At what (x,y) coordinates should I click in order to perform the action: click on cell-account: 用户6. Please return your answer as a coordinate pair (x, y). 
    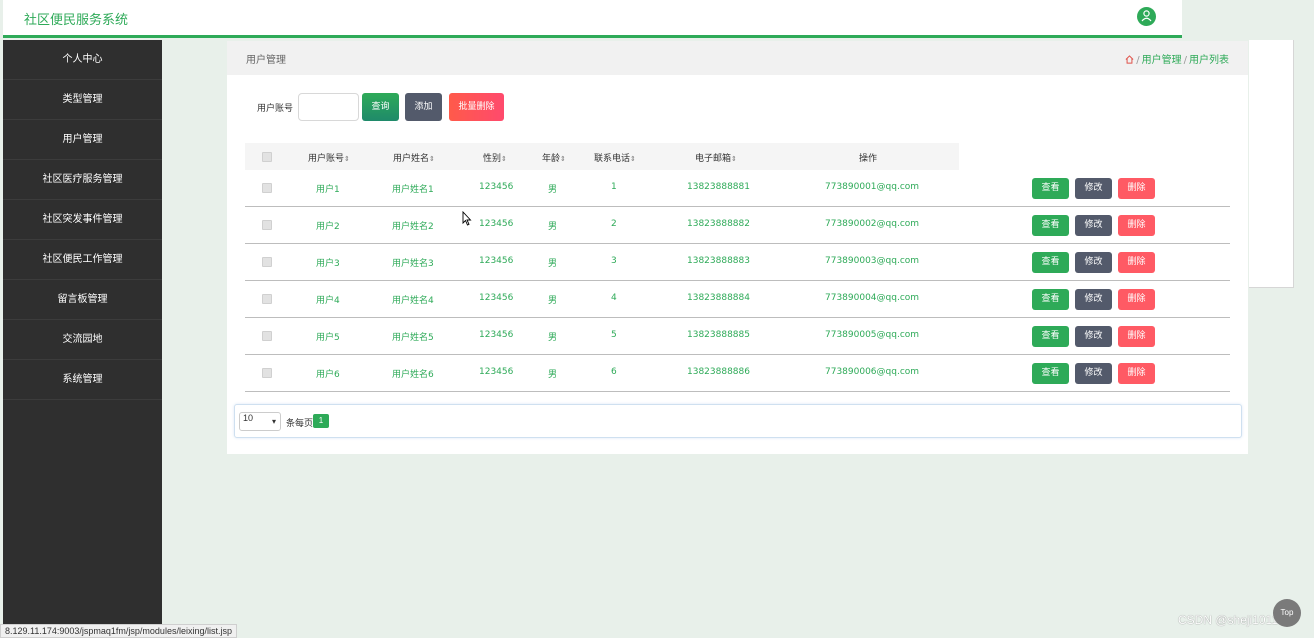
    Looking at the image, I should click on (328, 375).